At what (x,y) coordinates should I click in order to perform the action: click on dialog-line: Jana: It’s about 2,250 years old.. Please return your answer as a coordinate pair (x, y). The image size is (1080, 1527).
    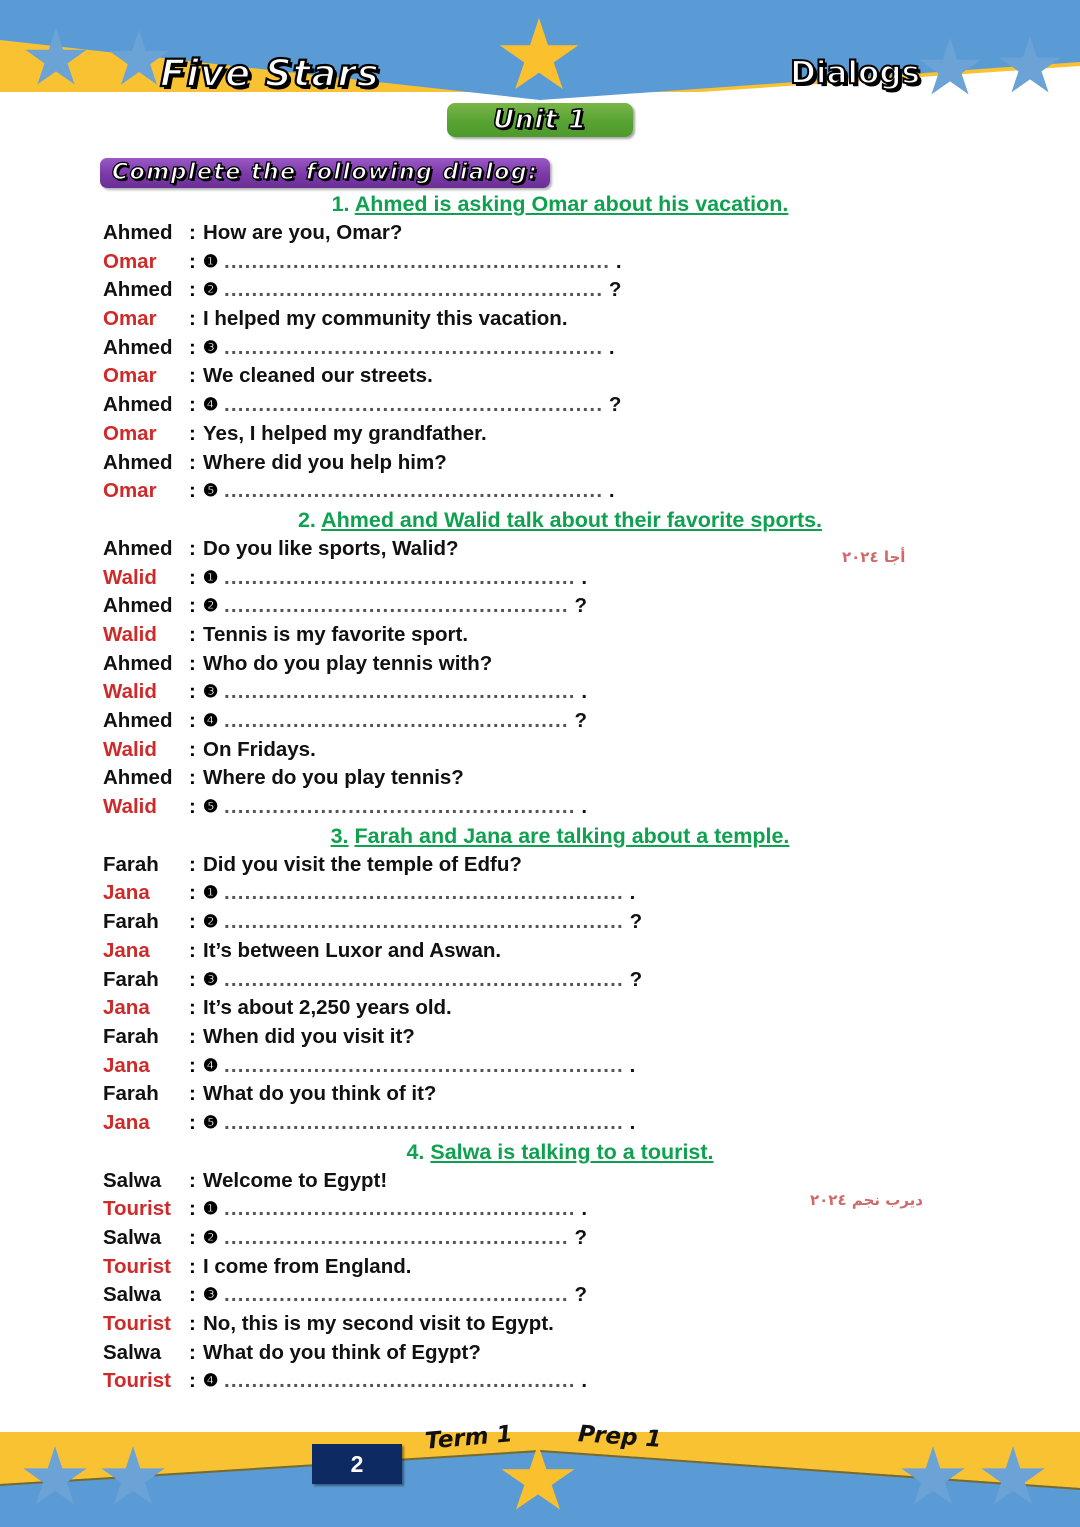
    Looking at the image, I should click on (540, 1008).